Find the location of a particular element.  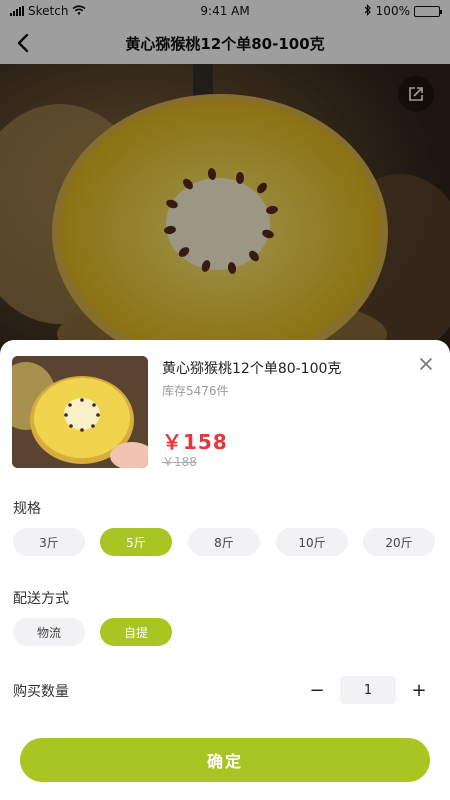

quantity-stepper: − 1 + is located at coordinates (368, 690).